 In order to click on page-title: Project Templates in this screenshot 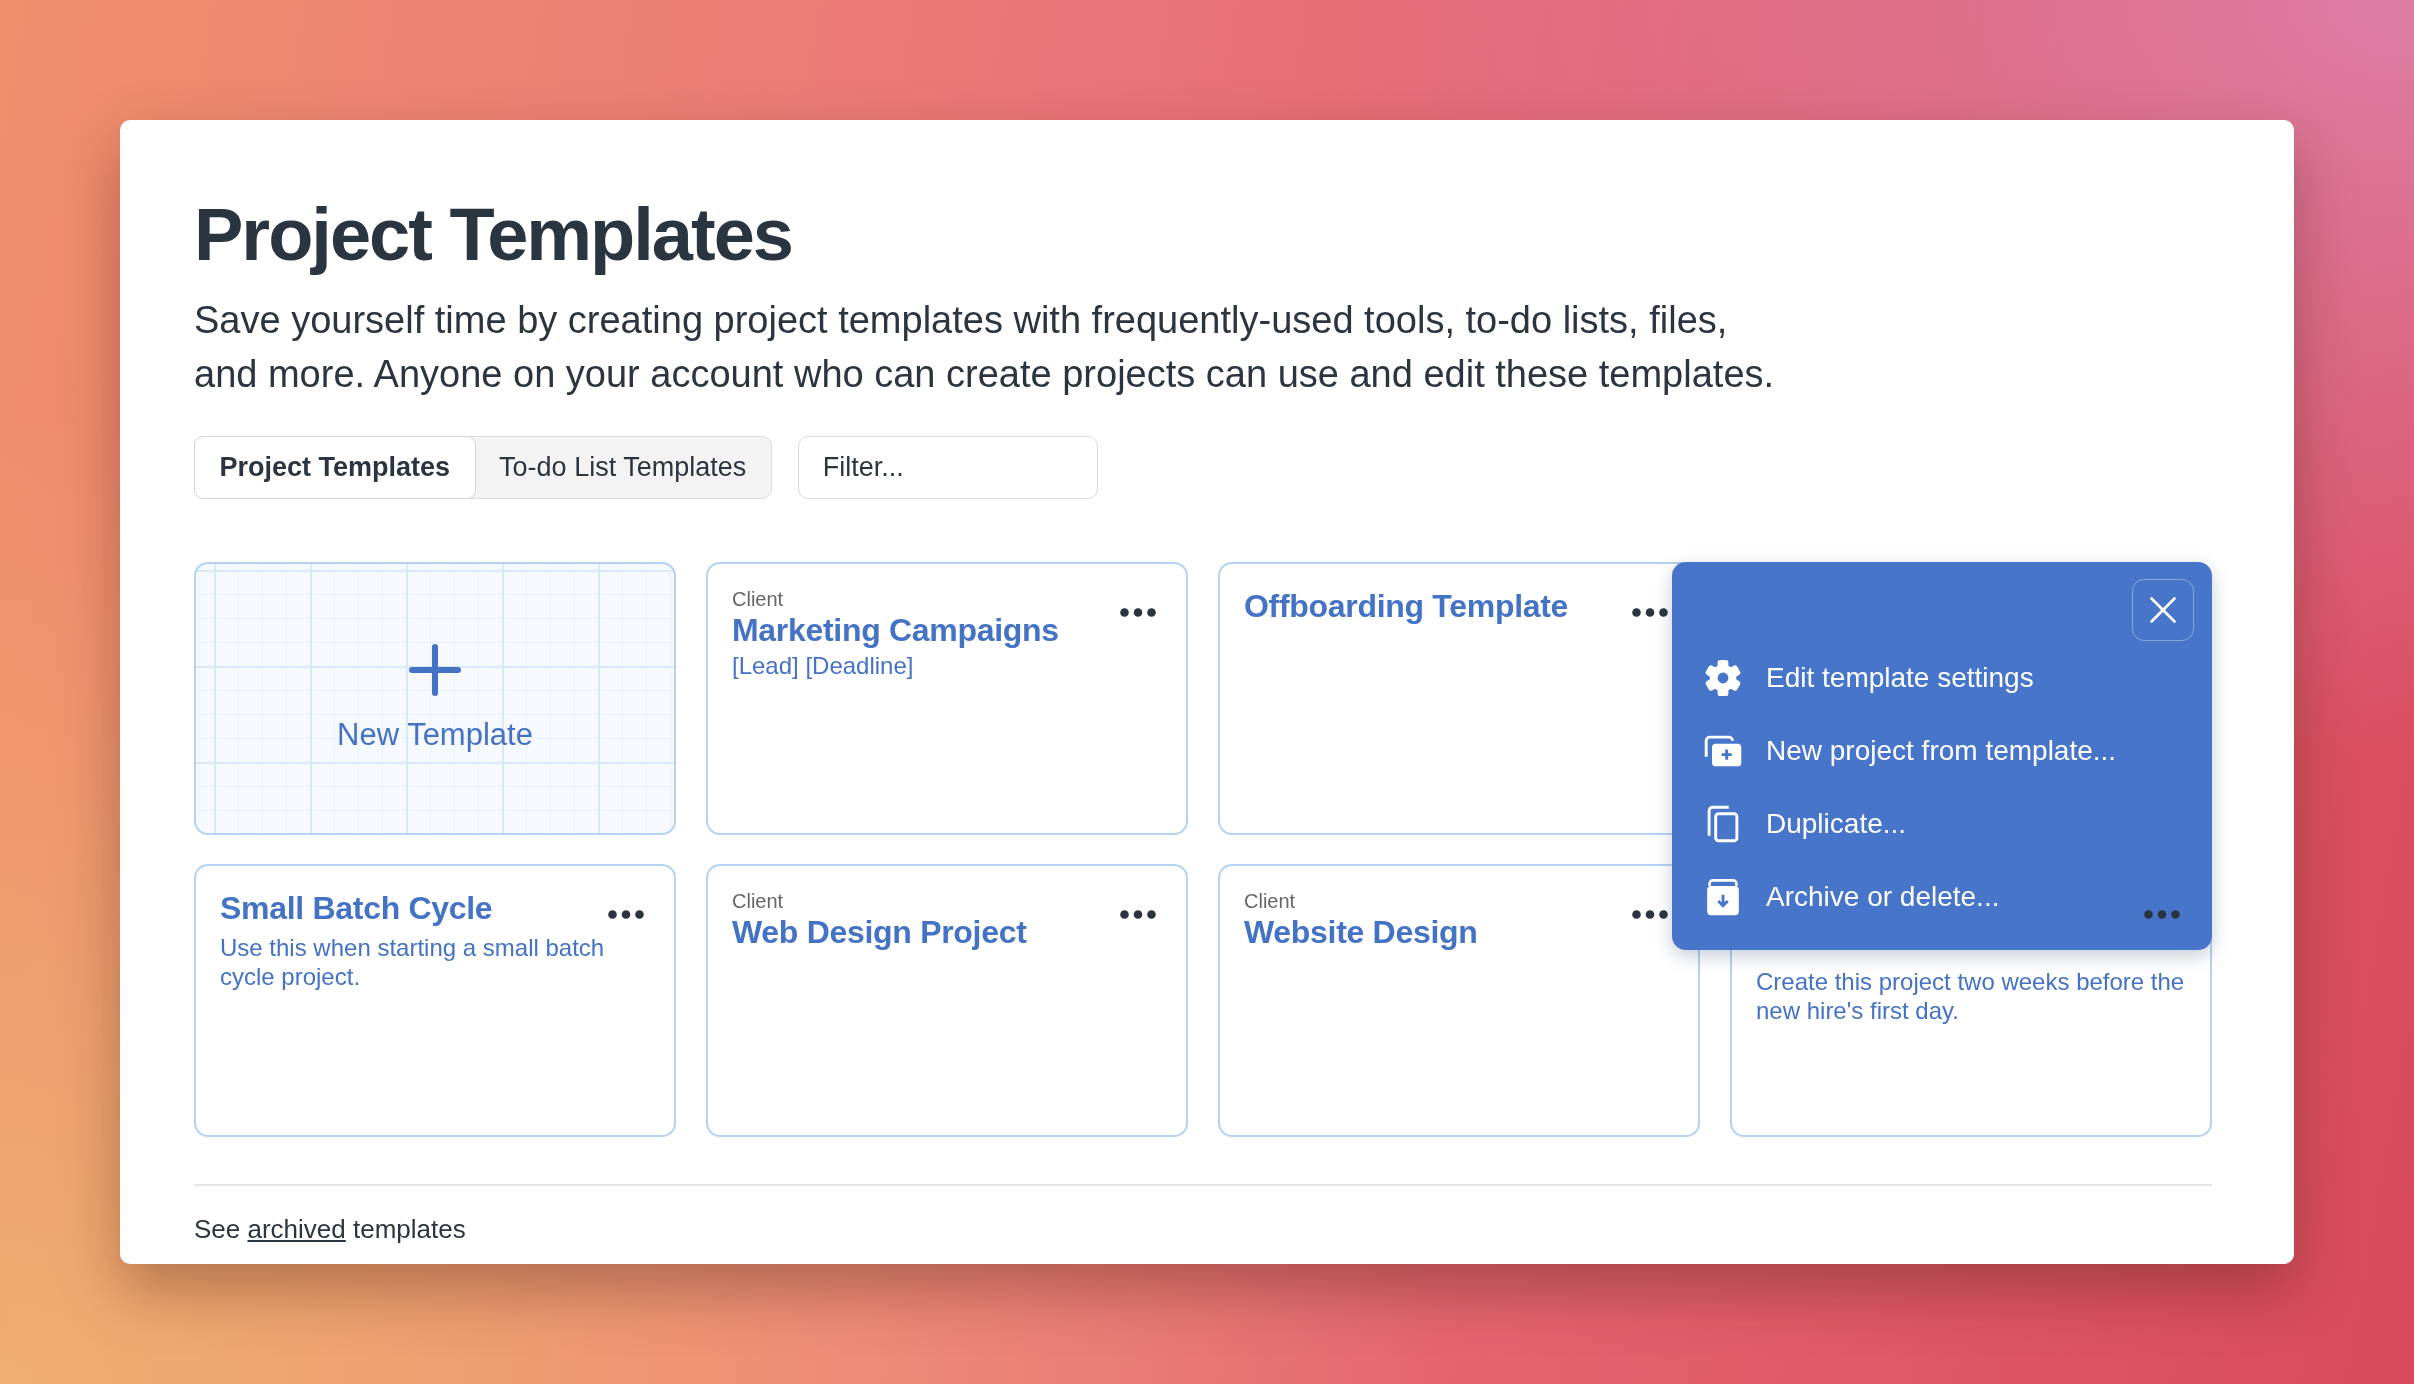, I will do `click(493, 235)`.